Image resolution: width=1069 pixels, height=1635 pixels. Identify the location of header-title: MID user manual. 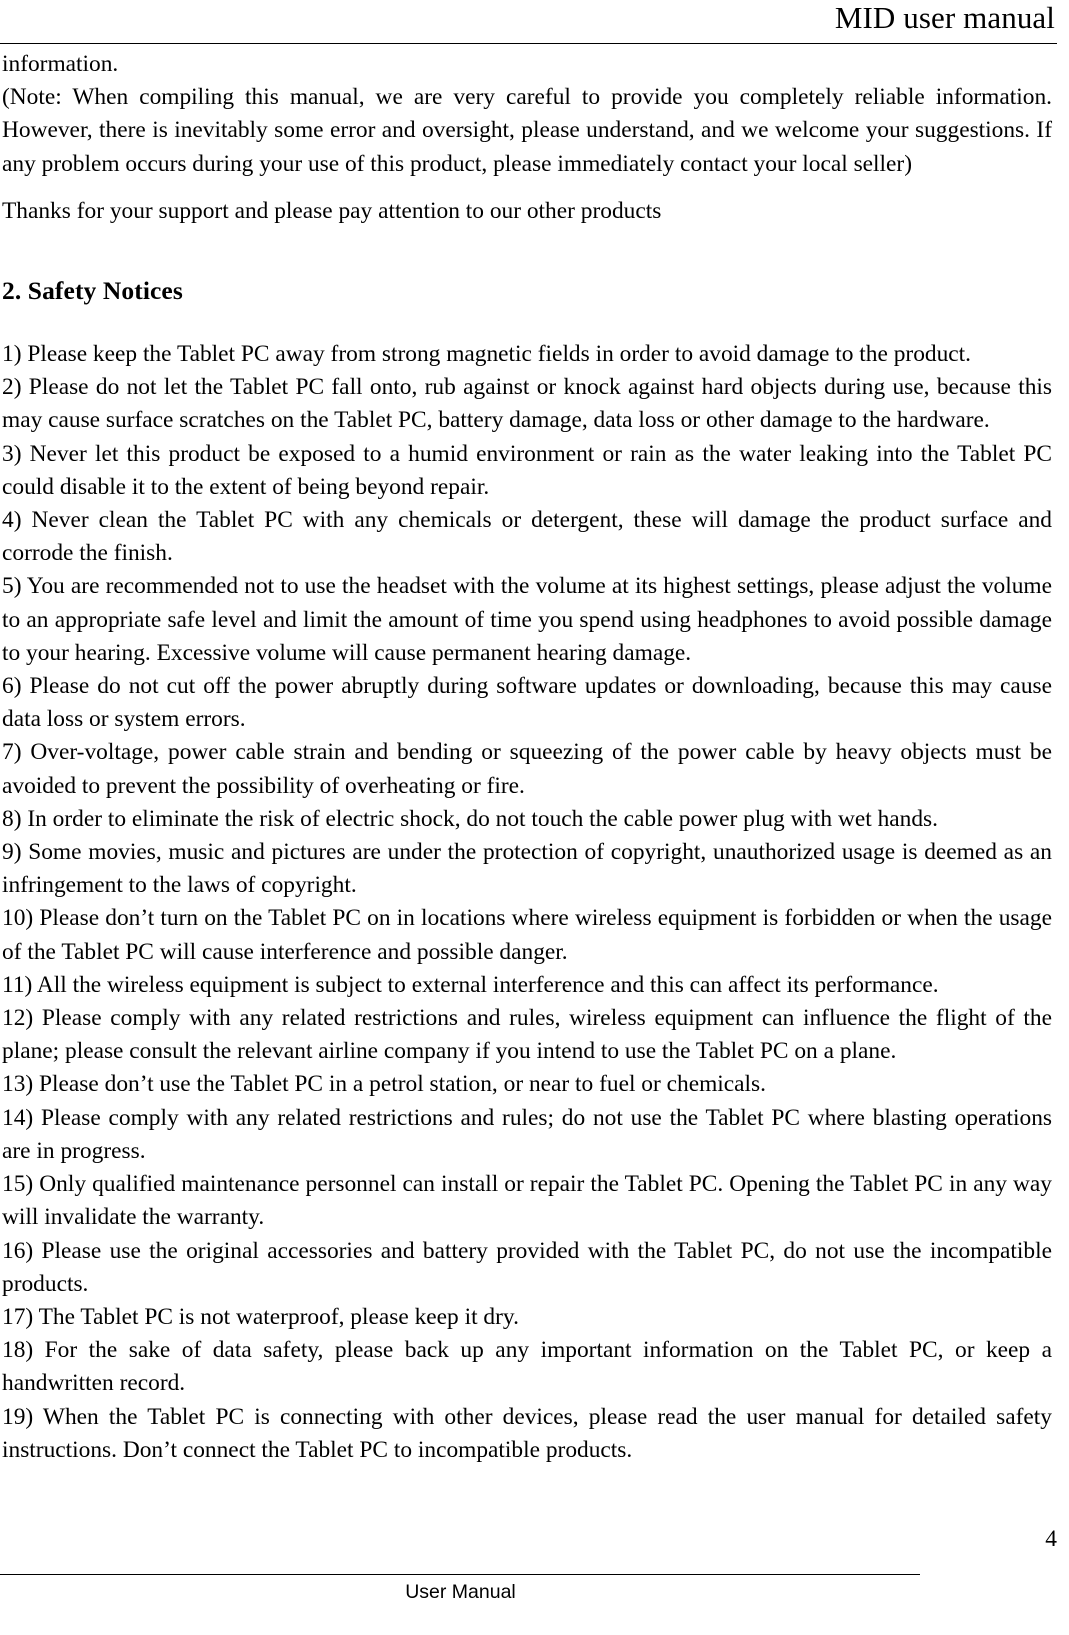
(944, 17).